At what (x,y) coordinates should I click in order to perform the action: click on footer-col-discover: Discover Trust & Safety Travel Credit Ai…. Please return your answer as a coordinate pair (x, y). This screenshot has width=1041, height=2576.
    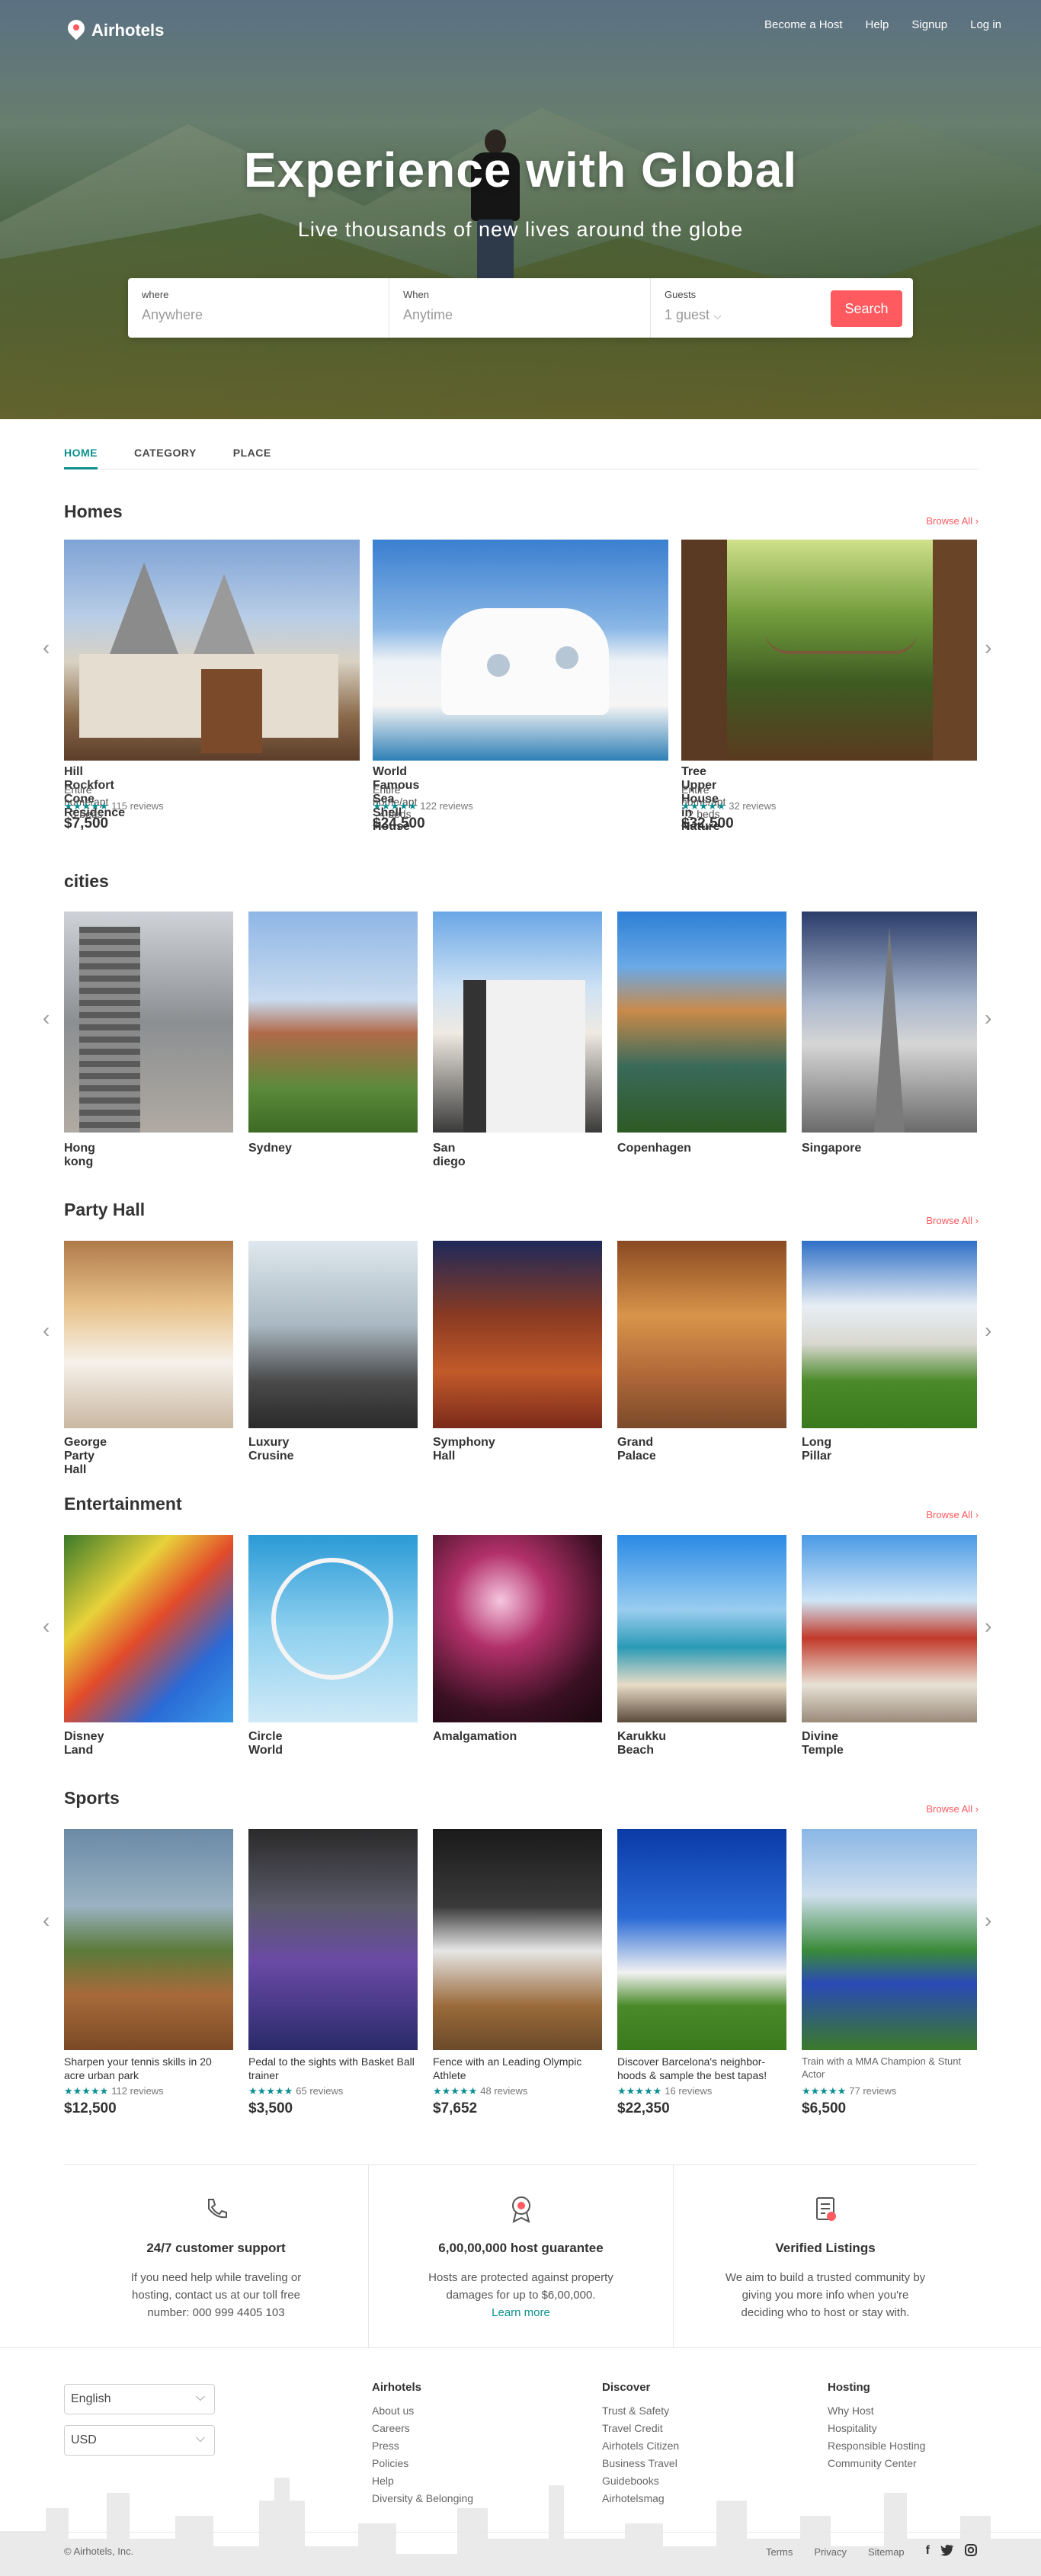
    Looking at the image, I should click on (640, 2445).